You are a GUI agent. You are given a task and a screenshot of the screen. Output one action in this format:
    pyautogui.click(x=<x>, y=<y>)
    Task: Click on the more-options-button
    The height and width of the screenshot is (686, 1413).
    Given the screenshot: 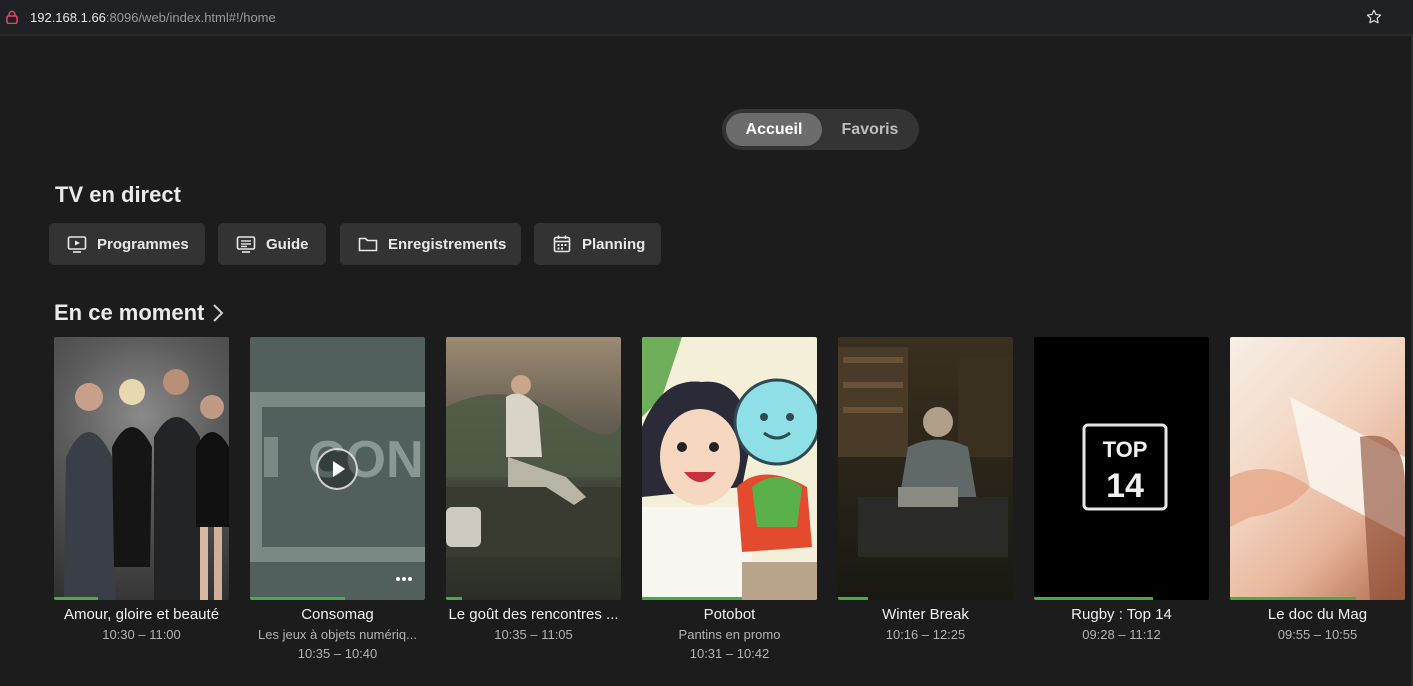 What is the action you would take?
    pyautogui.click(x=404, y=579)
    